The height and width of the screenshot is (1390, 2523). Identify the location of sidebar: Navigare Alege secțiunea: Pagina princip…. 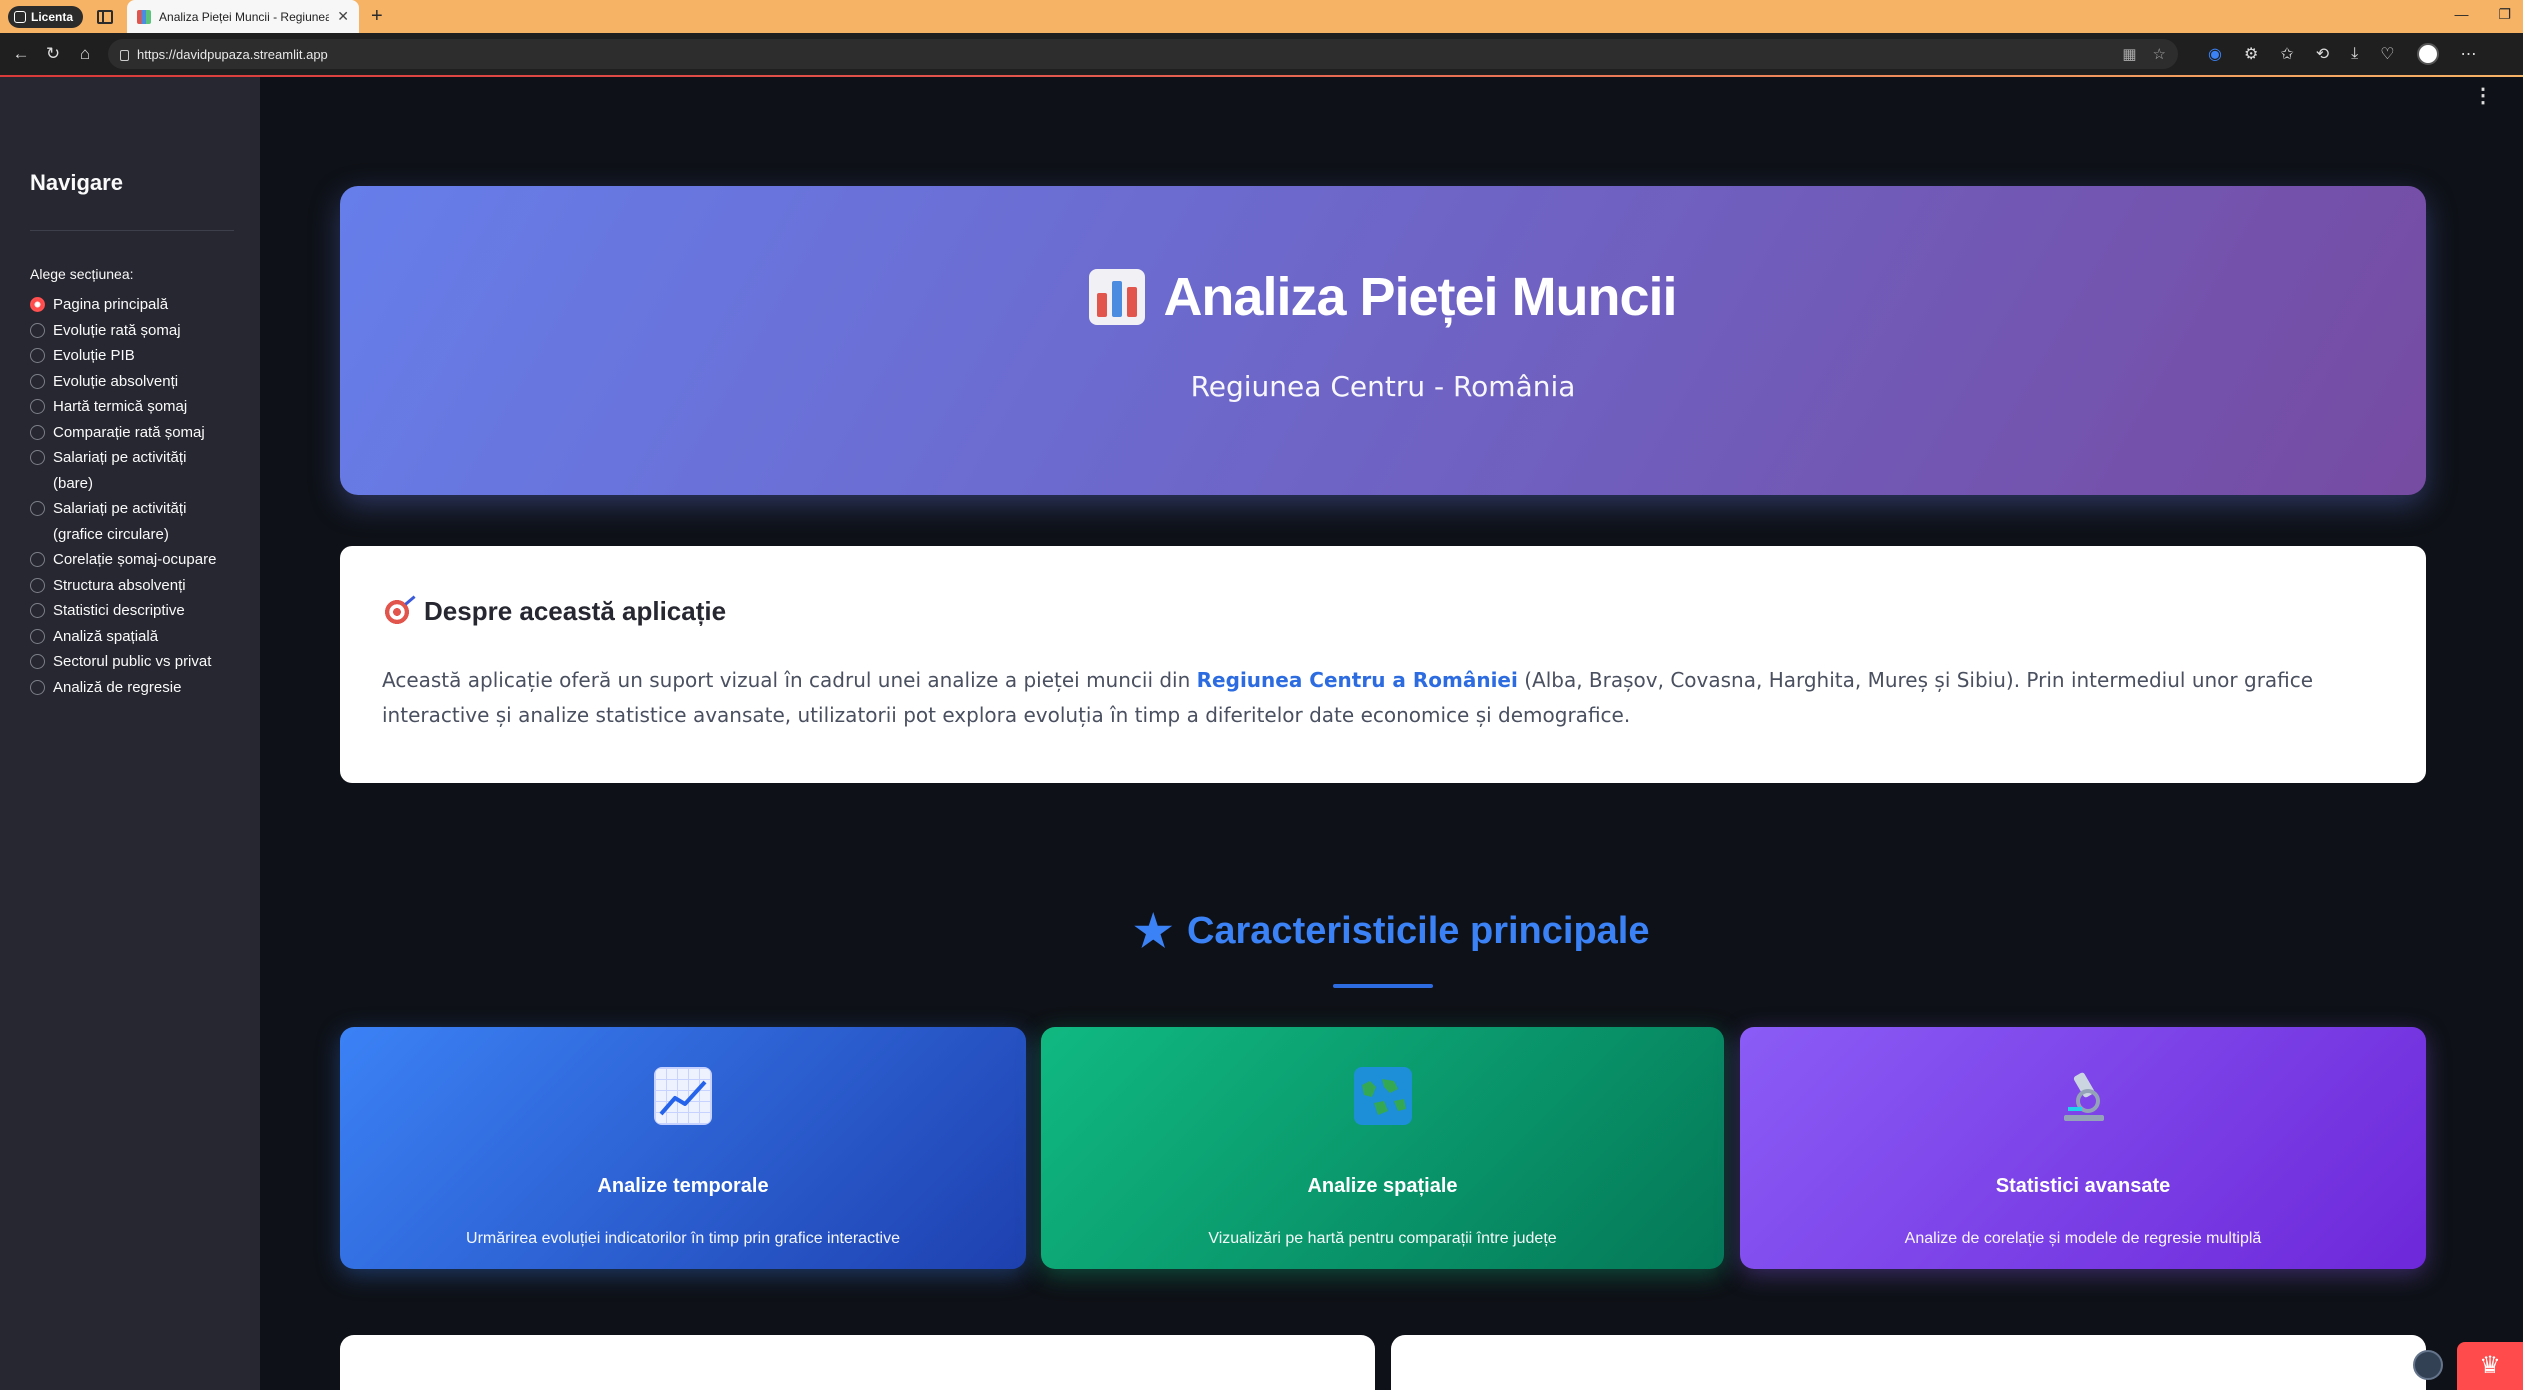
(130, 733).